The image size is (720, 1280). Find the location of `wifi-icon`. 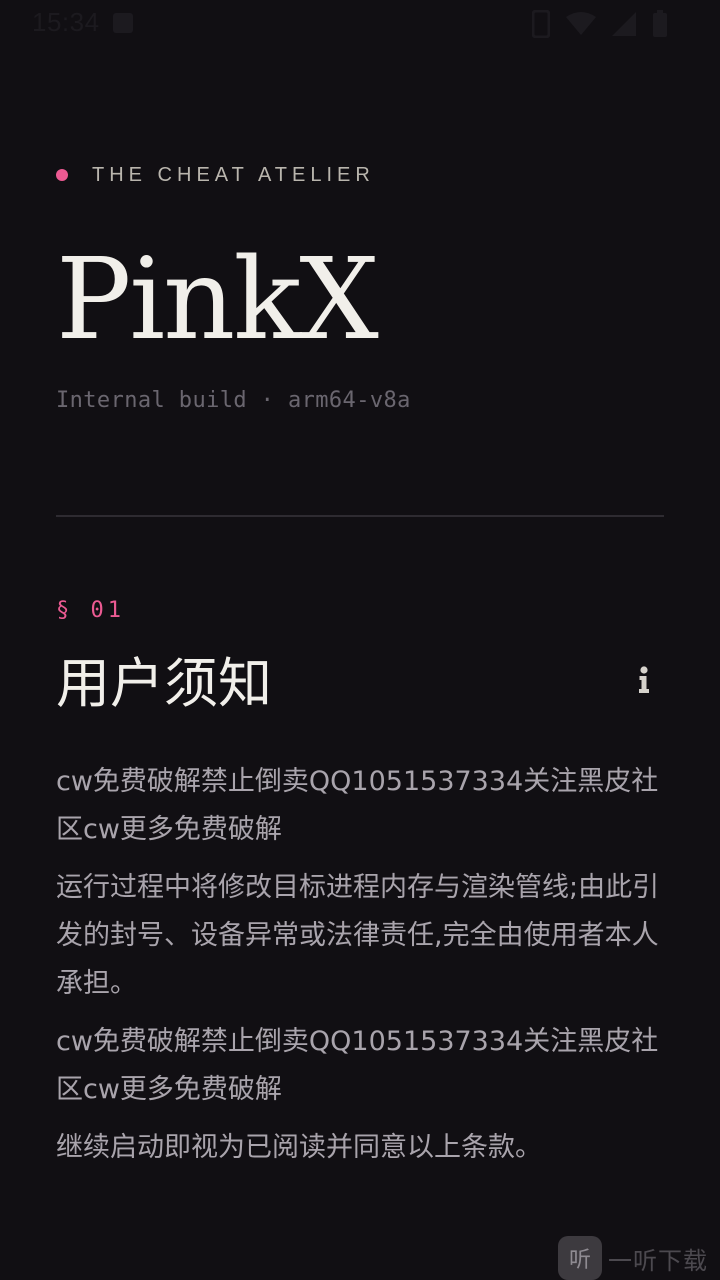

wifi-icon is located at coordinates (581, 24).